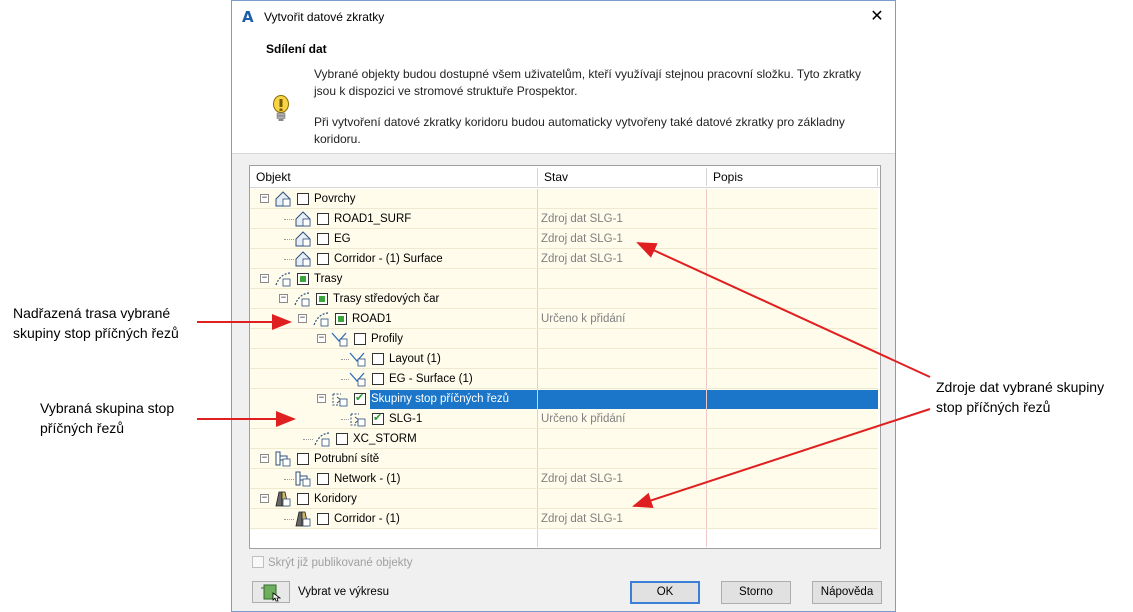 Image resolution: width=1133 pixels, height=612 pixels. What do you see at coordinates (564, 399) in the screenshot?
I see `tree-row-sample-line-groups: − Skupiny stop příčných řezů` at bounding box center [564, 399].